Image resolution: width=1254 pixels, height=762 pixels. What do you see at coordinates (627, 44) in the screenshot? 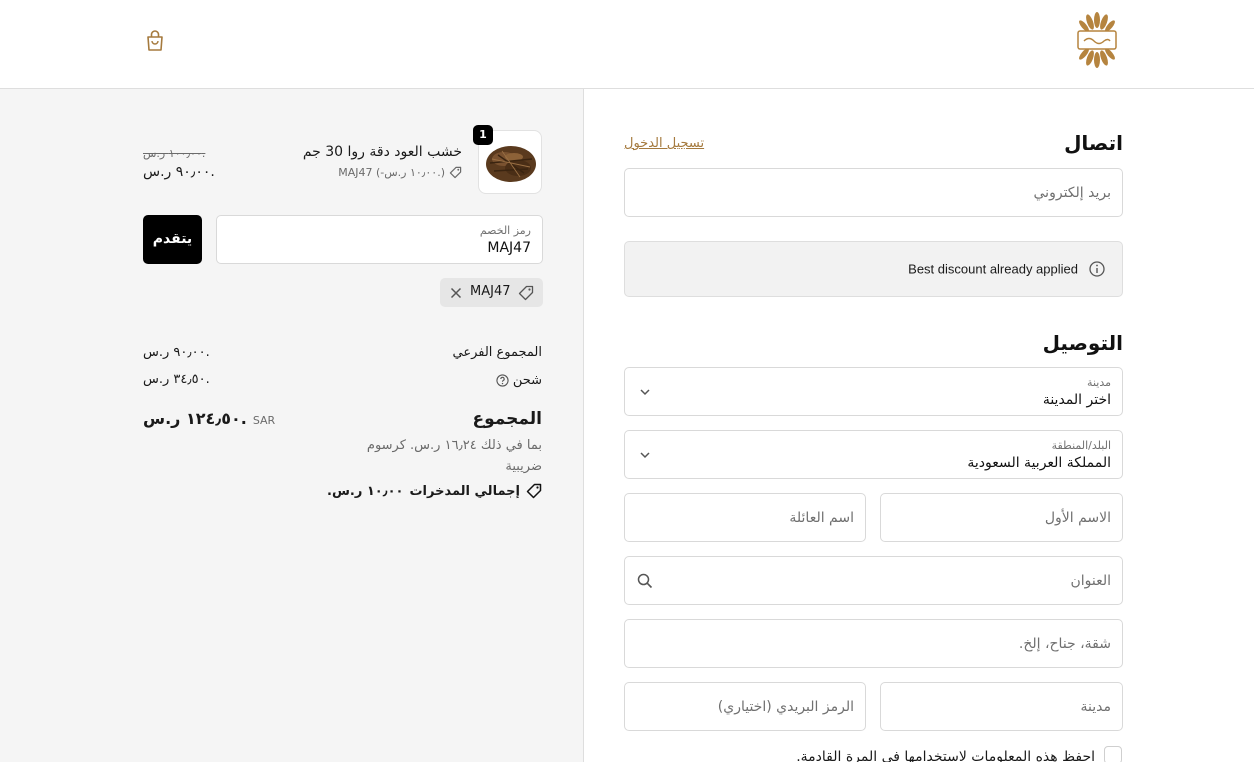
I see `site-header` at bounding box center [627, 44].